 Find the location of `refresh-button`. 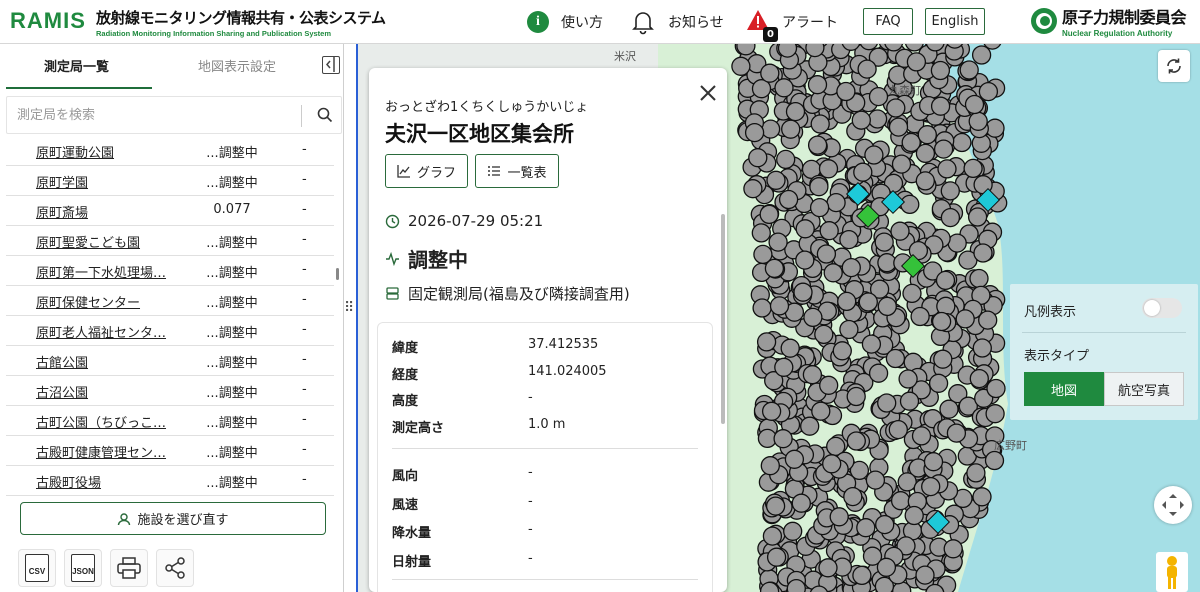

refresh-button is located at coordinates (1174, 66).